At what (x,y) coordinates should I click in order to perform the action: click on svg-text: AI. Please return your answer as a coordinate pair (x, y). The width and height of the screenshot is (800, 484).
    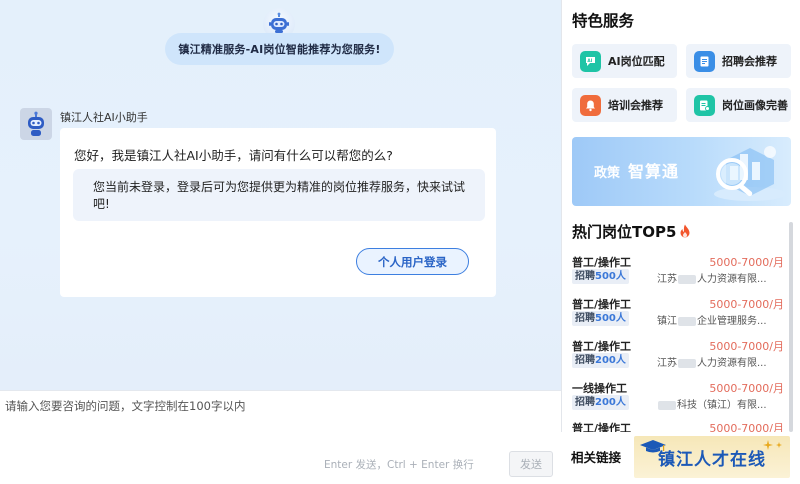
    Looking at the image, I should click on (589, 59).